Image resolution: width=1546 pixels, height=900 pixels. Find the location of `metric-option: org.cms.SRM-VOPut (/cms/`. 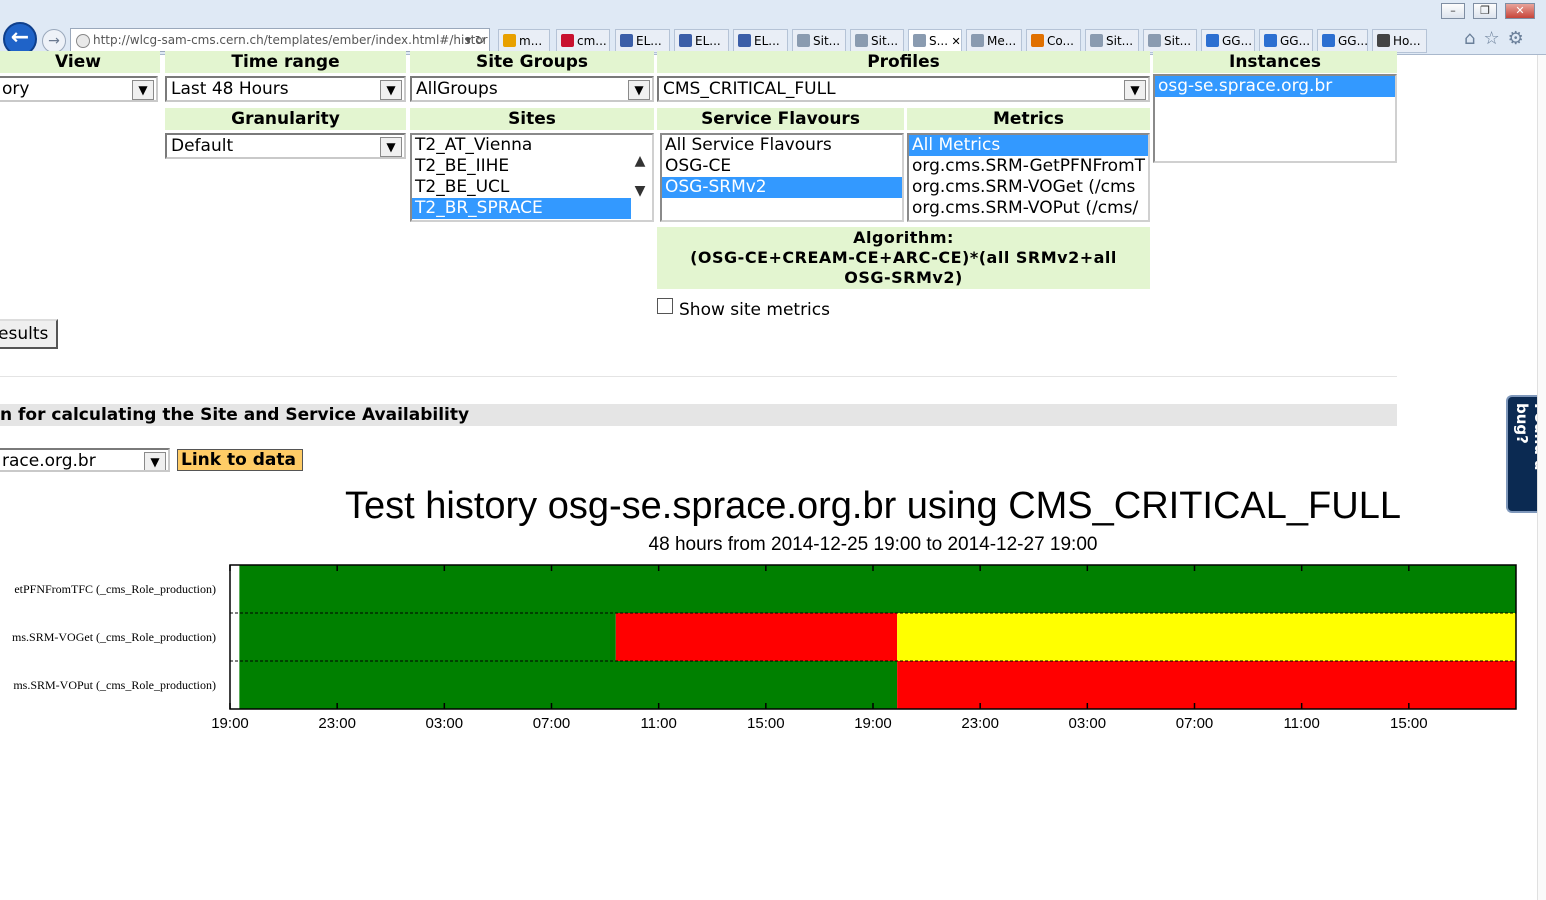

metric-option: org.cms.SRM-VOPut (/cms/ is located at coordinates (1028, 208).